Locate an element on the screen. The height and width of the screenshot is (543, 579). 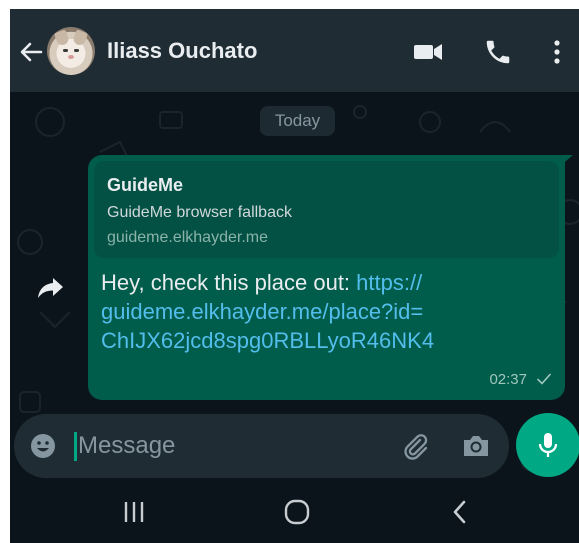
message-composer is located at coordinates (261, 446).